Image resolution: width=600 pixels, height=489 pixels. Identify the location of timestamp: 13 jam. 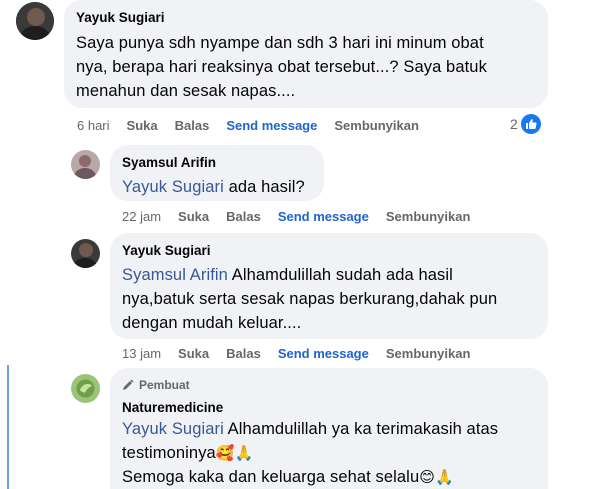
(141, 353).